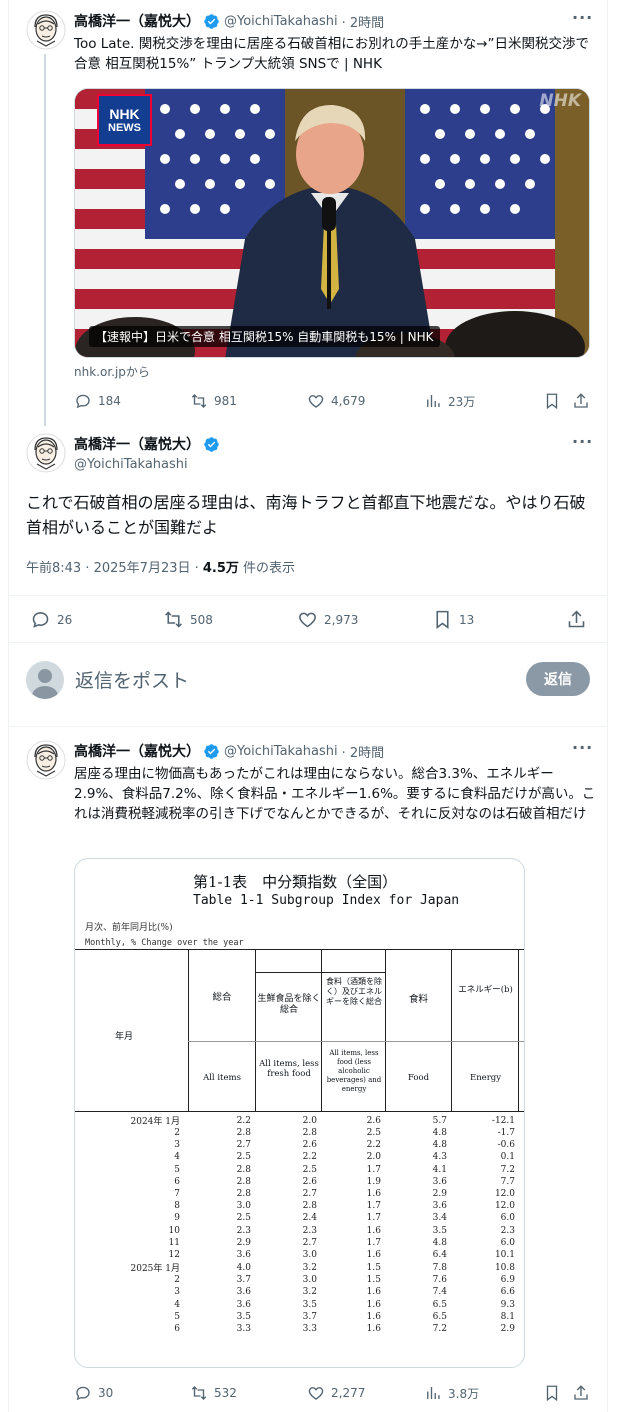  What do you see at coordinates (453, 619) in the screenshot?
I see `bookmark-button: 13` at bounding box center [453, 619].